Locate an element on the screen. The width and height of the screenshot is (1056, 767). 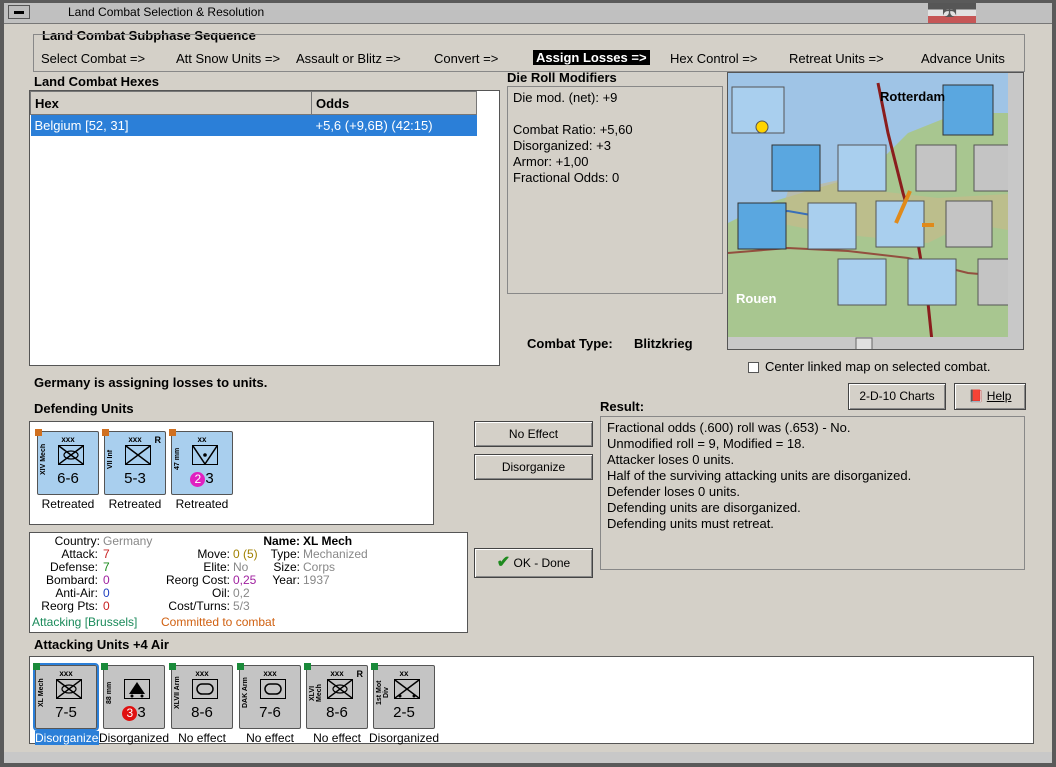
sequence-step: Convert => is located at coordinates (466, 58).